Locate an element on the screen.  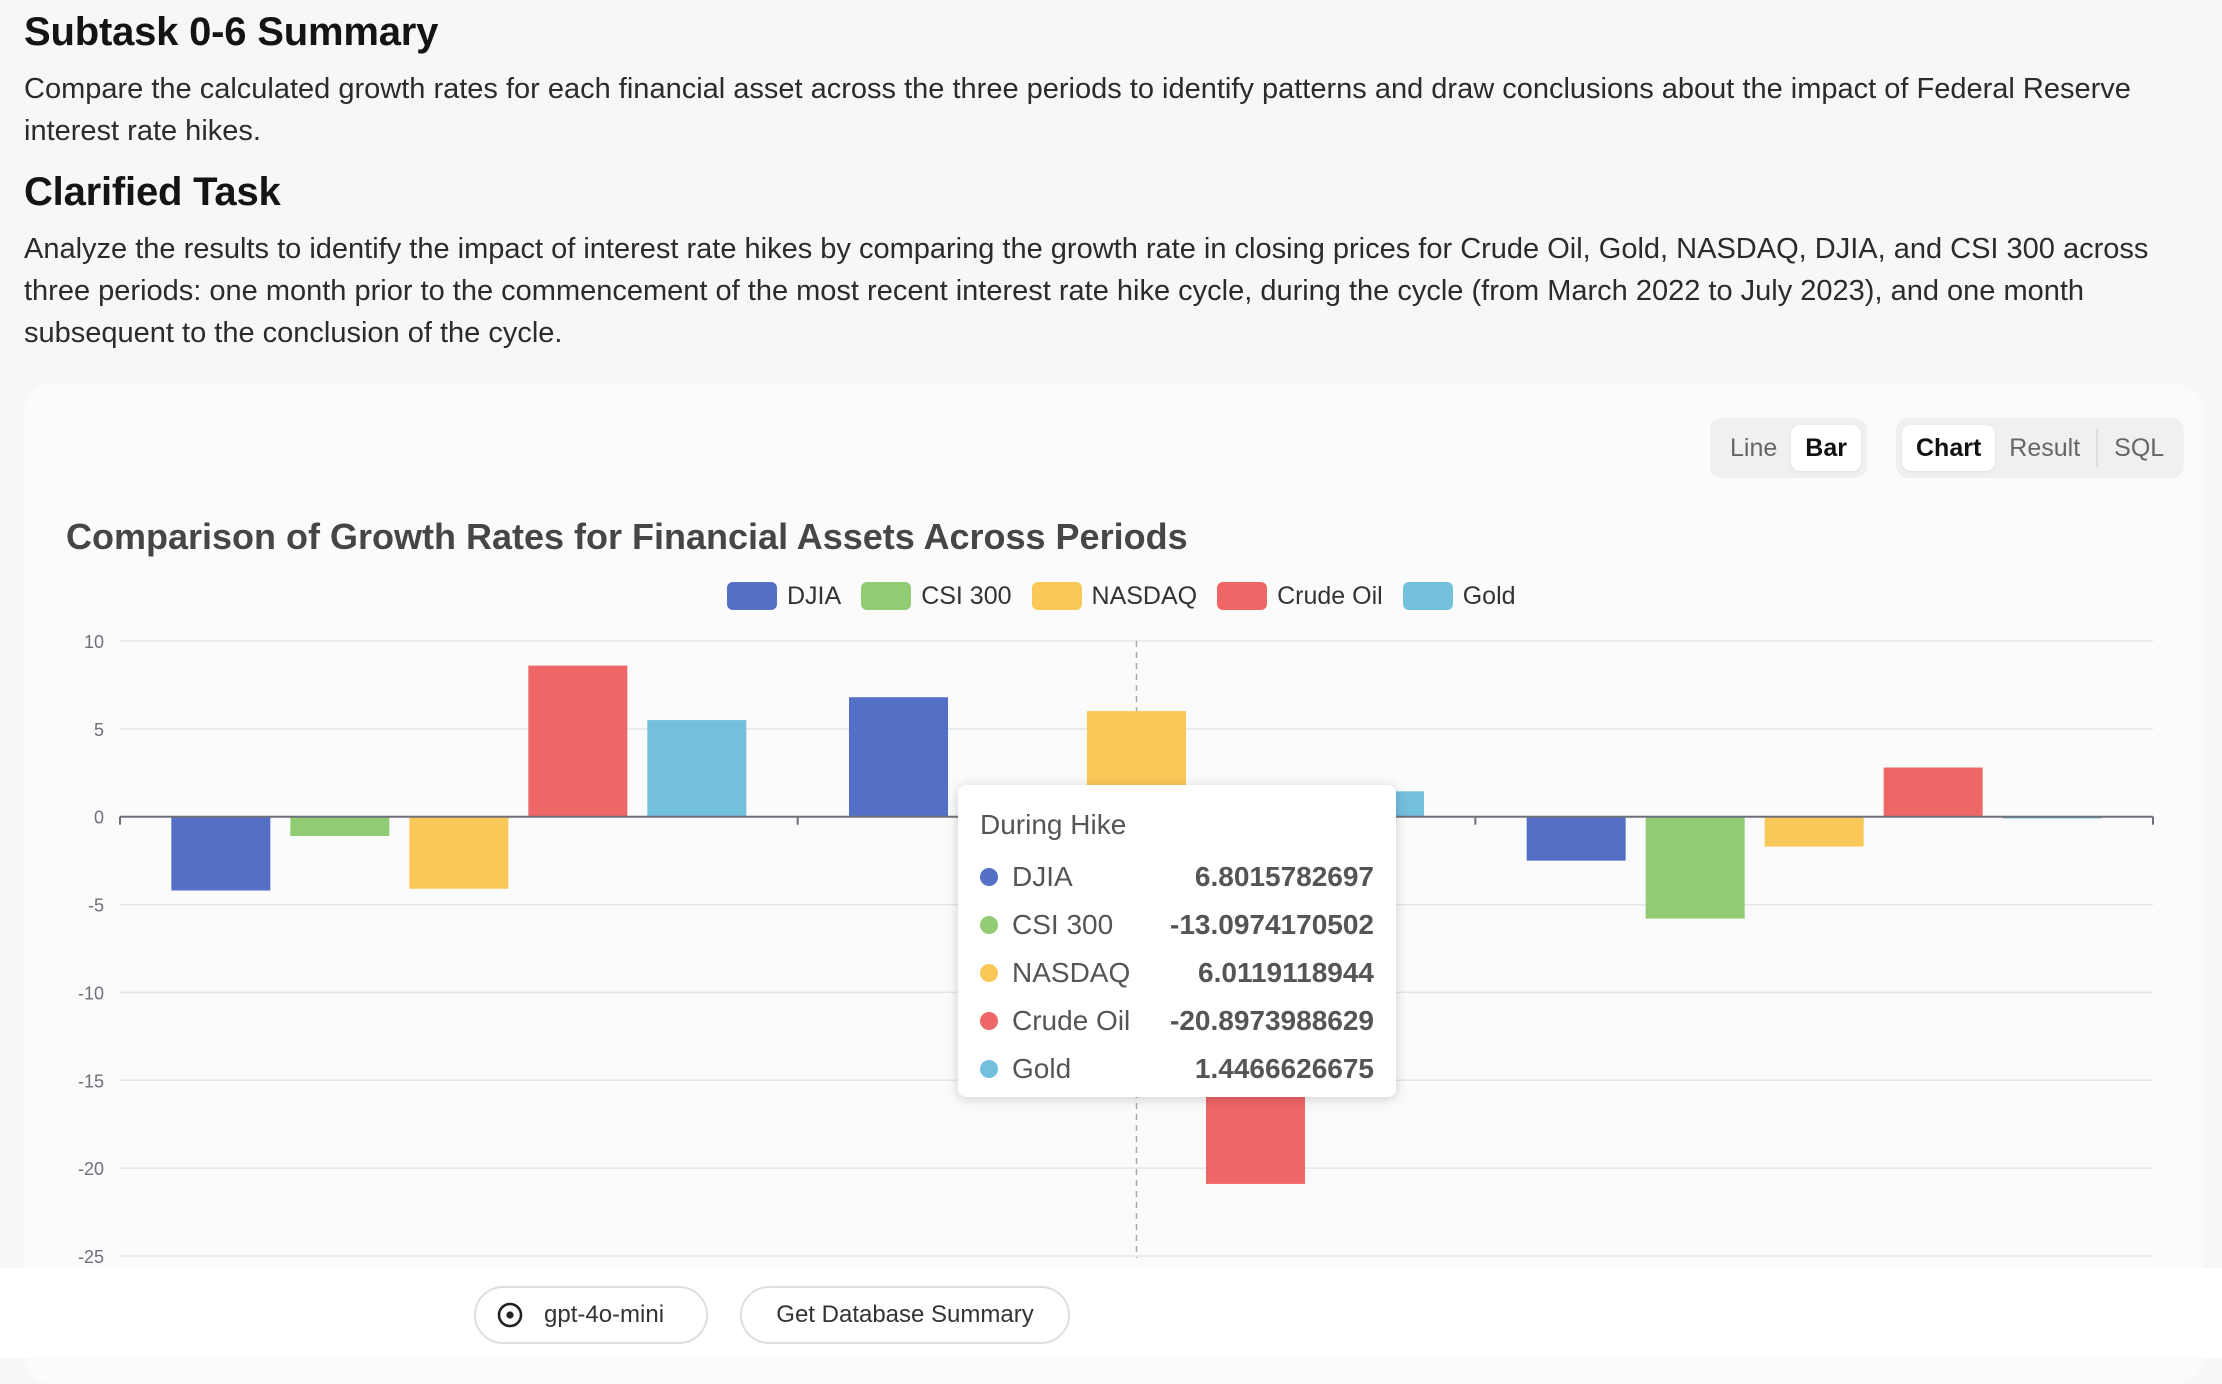
y-tick-label: -15 is located at coordinates (91, 1081).